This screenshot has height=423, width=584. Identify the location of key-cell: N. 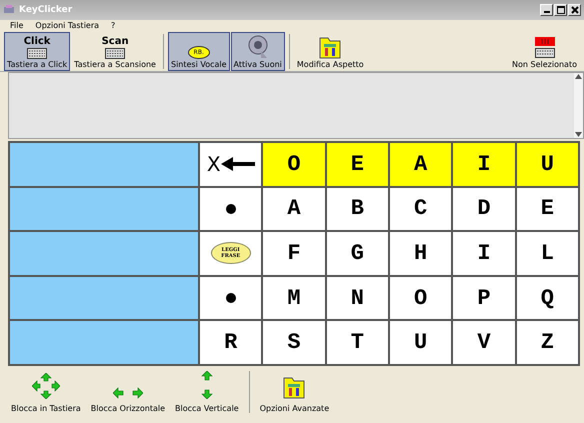
(357, 298).